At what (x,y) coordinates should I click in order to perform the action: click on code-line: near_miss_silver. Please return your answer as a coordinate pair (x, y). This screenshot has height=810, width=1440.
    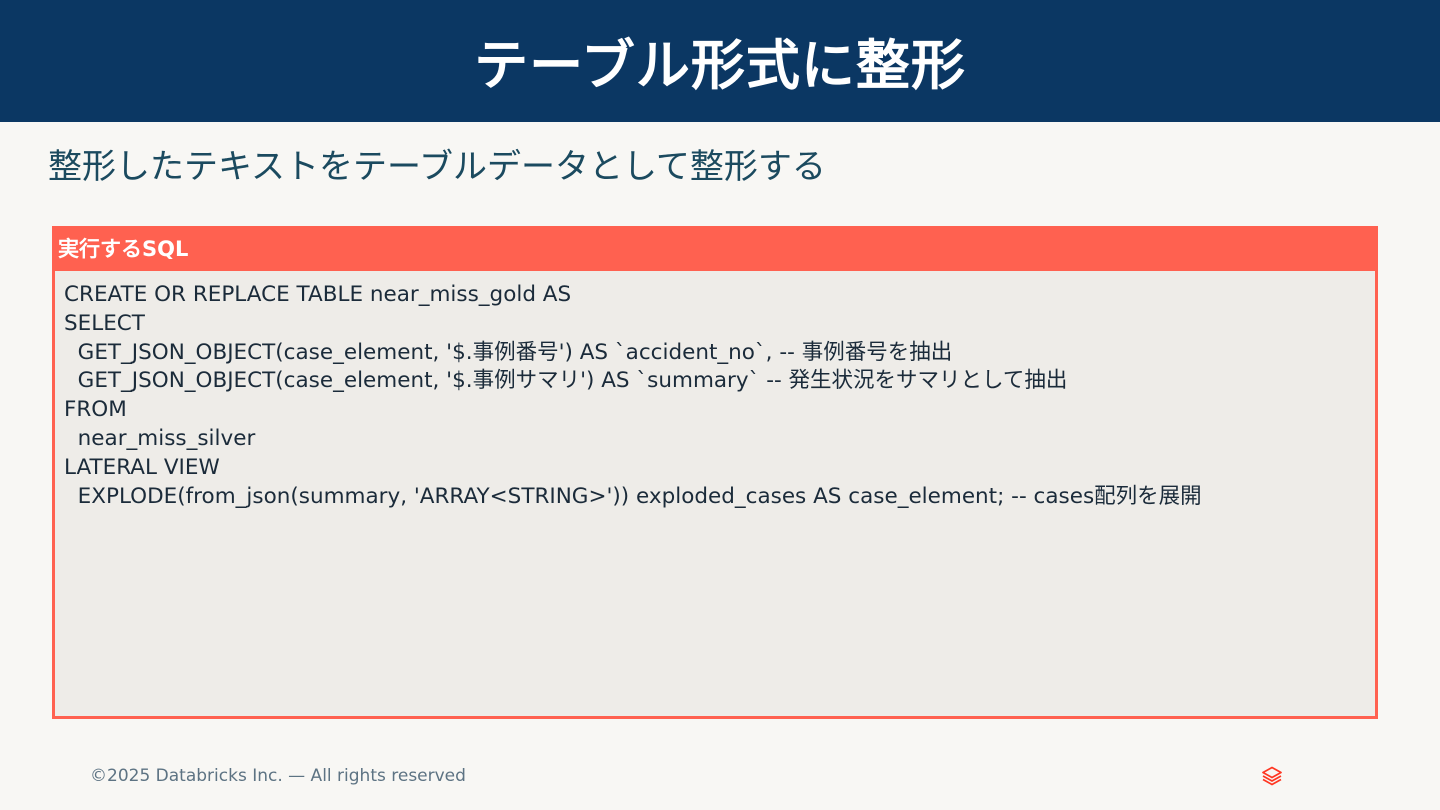
    Looking at the image, I should click on (160, 438).